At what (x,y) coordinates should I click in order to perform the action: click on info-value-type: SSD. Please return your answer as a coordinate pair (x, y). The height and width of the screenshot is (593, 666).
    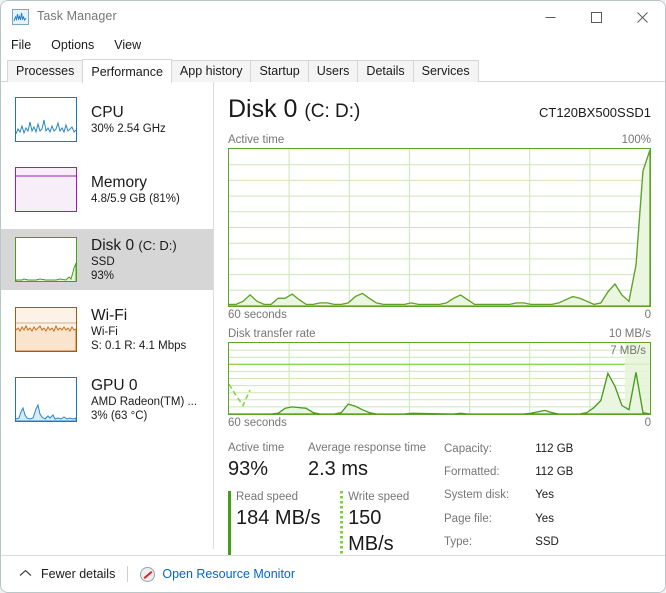
    Looking at the image, I should click on (547, 541).